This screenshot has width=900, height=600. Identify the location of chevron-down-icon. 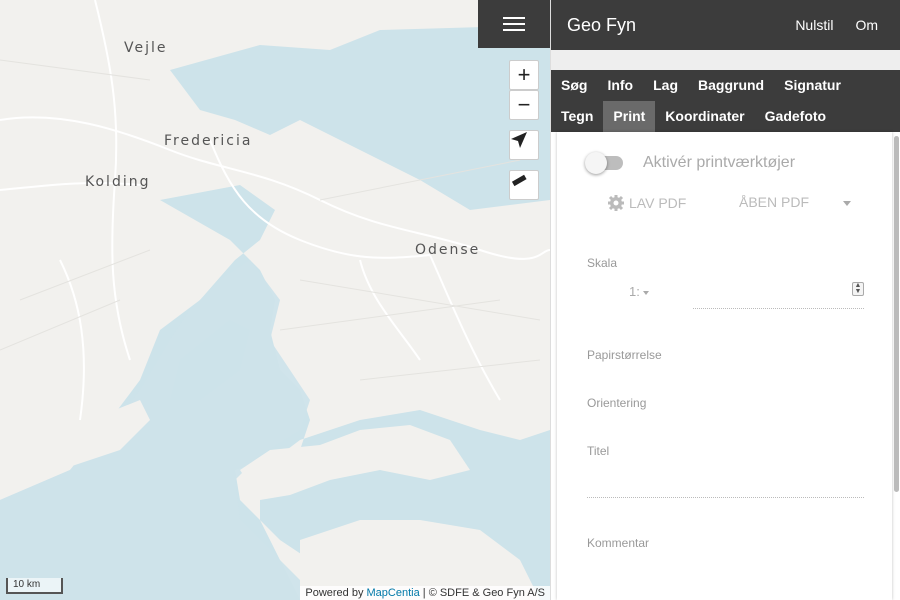
(847, 203).